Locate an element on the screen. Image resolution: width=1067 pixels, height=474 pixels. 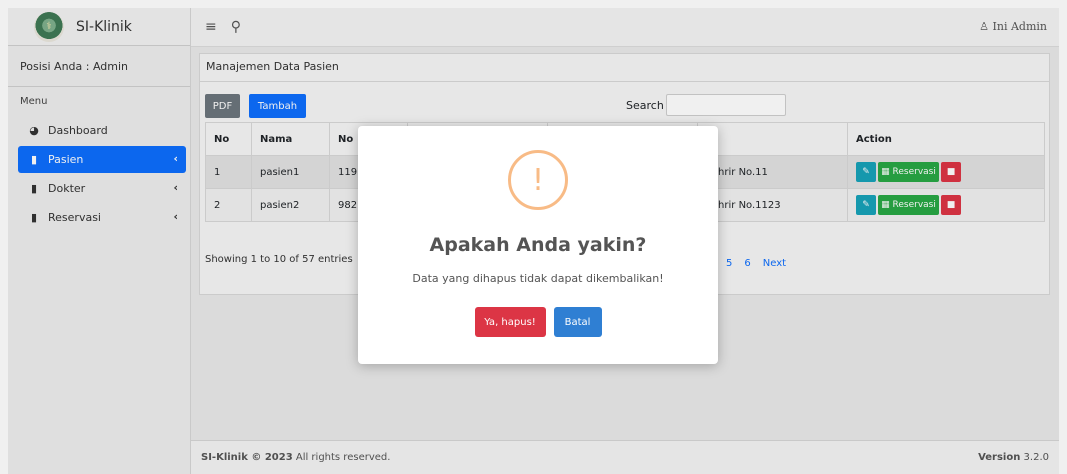
dialog-title: Apakah Anda yakin? is located at coordinates (538, 245).